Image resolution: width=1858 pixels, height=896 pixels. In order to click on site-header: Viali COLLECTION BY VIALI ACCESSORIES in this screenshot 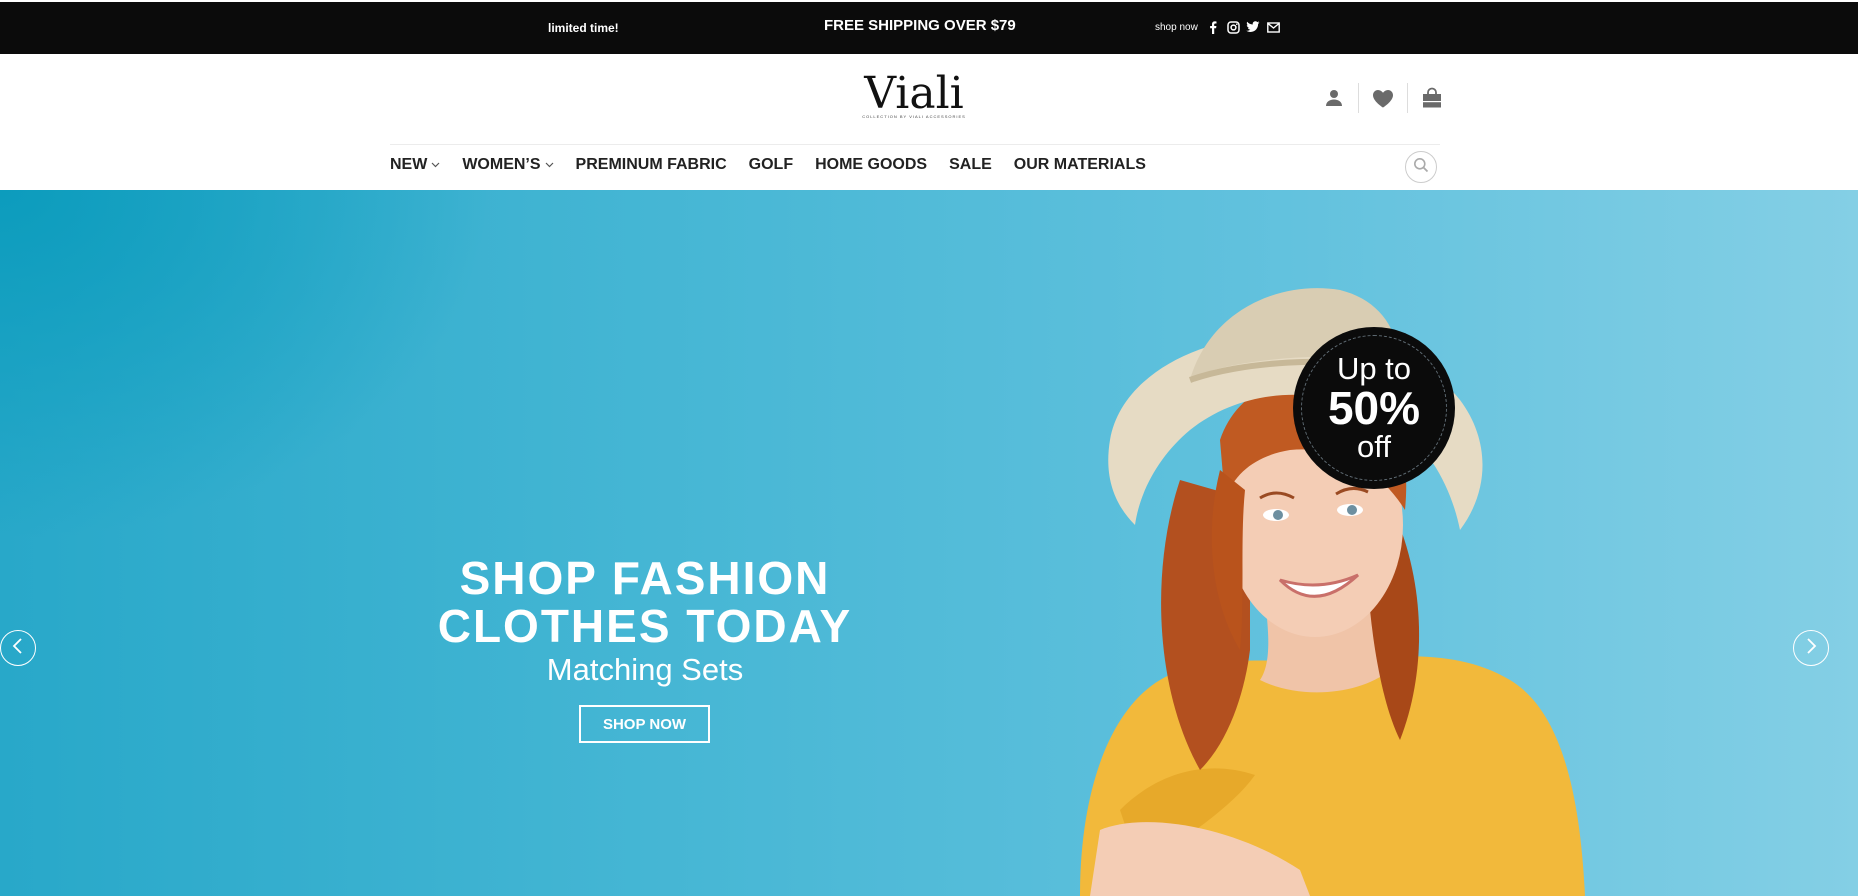, I will do `click(929, 99)`.